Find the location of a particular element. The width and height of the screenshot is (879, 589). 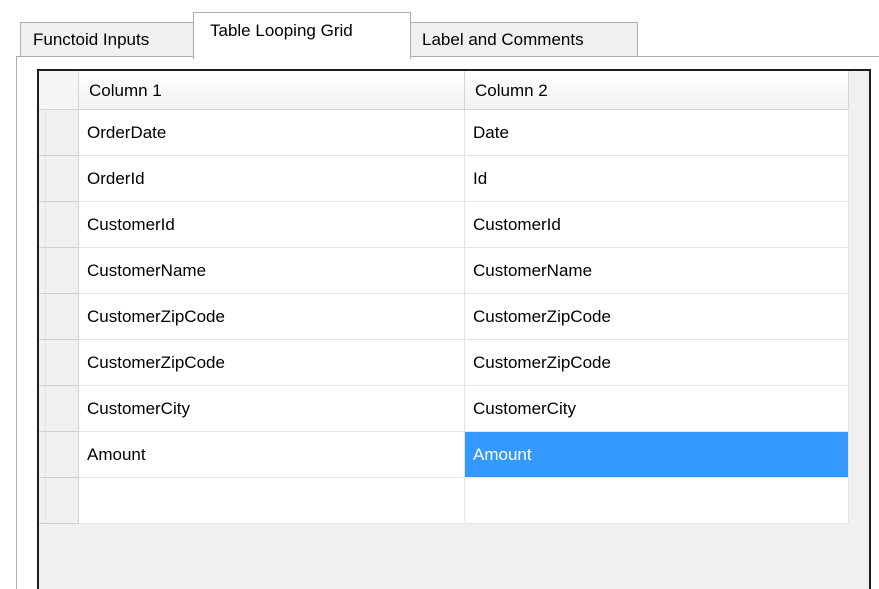

table-row: CustomerCity CustomerCity is located at coordinates (444, 409).